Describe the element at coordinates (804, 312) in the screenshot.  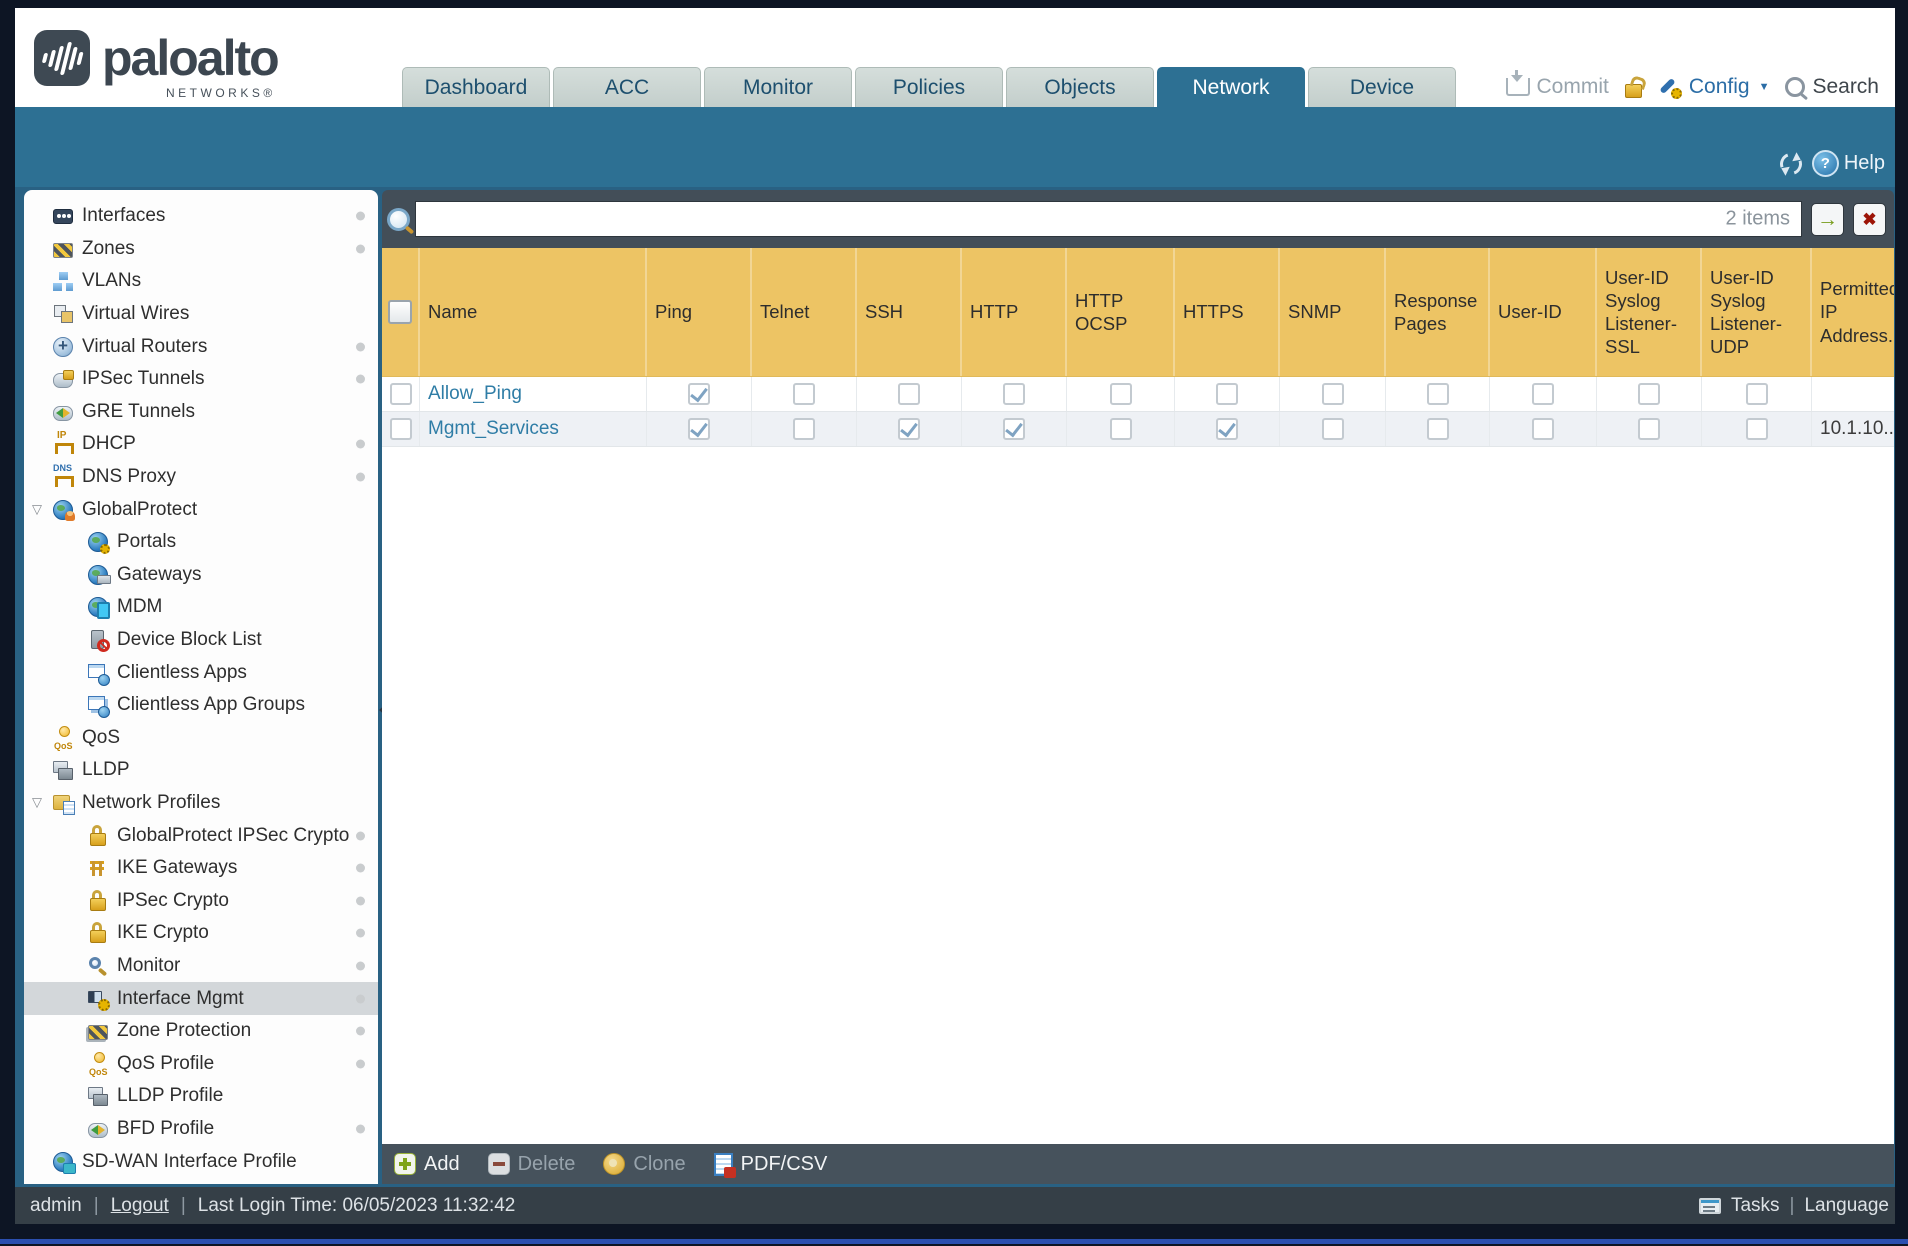
I see `column-header-telnet: Telnet` at that location.